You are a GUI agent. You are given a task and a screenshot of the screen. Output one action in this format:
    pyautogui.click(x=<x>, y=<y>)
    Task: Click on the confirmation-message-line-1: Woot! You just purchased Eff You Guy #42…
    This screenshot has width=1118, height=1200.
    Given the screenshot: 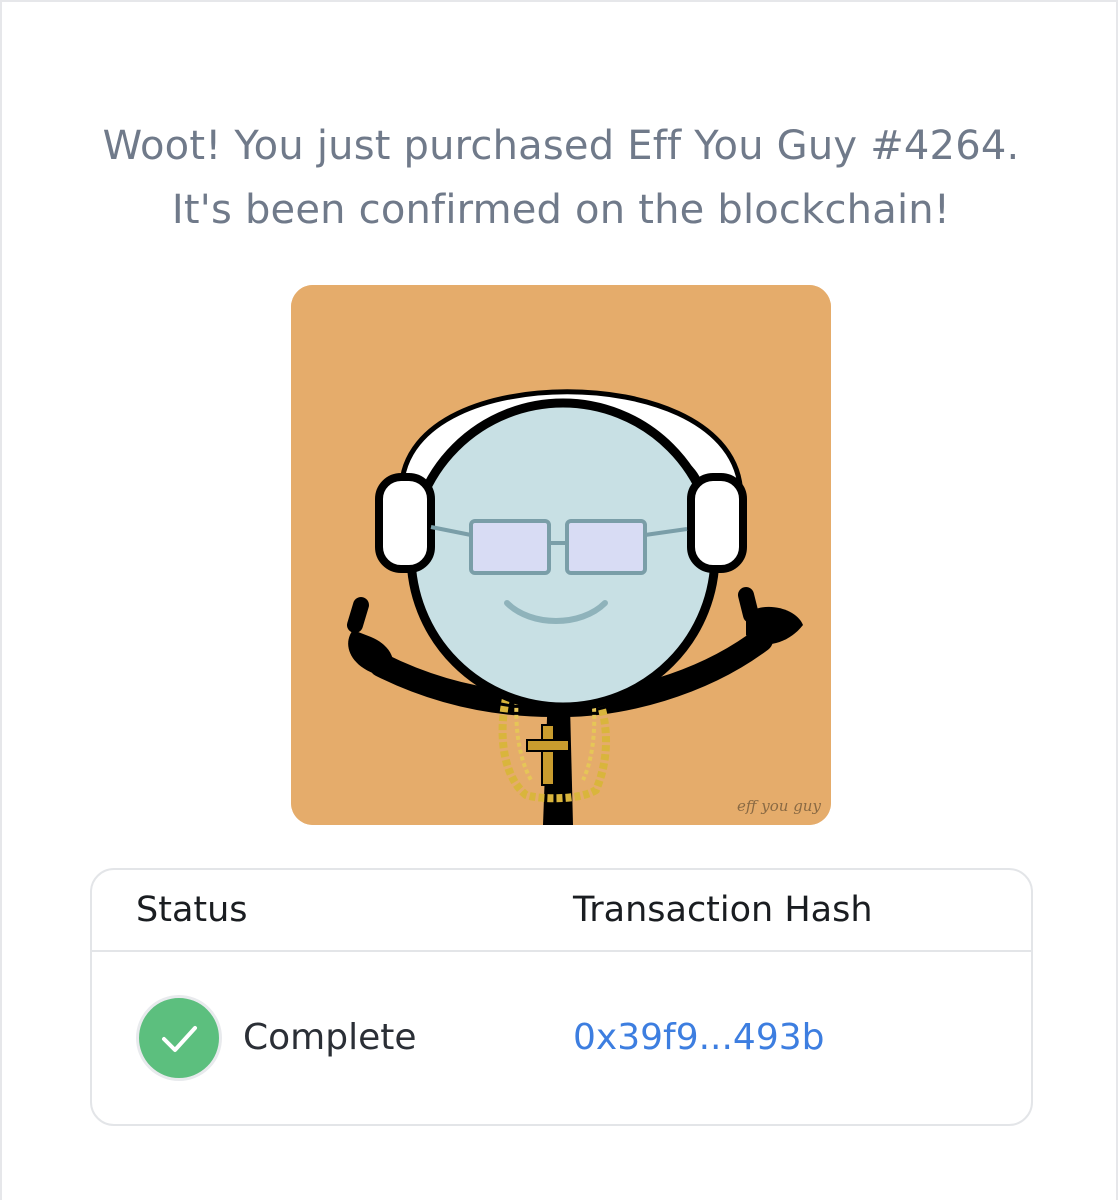 What is the action you would take?
    pyautogui.click(x=561, y=146)
    